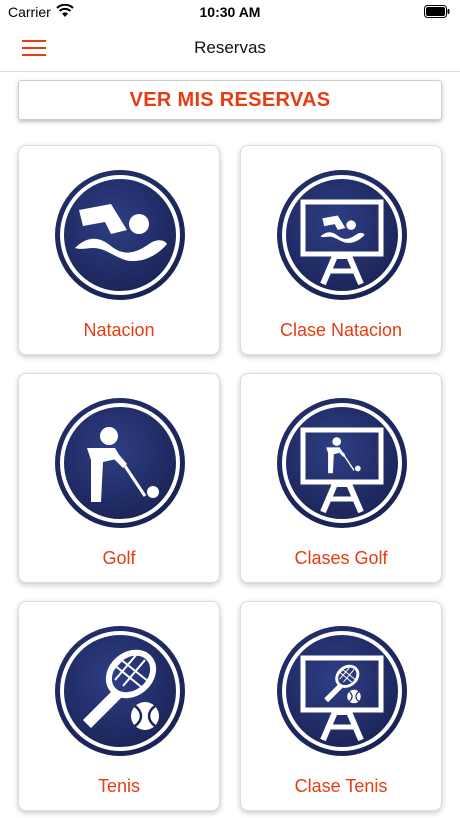 Image resolution: width=460 pixels, height=818 pixels. I want to click on status-bar: Carrier 10:30 AM, so click(230, 12).